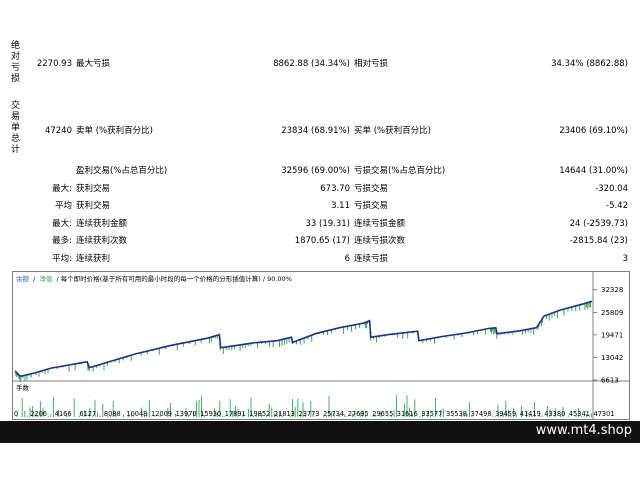 The width and height of the screenshot is (640, 480). I want to click on row-left-value: 673.70, so click(335, 189).